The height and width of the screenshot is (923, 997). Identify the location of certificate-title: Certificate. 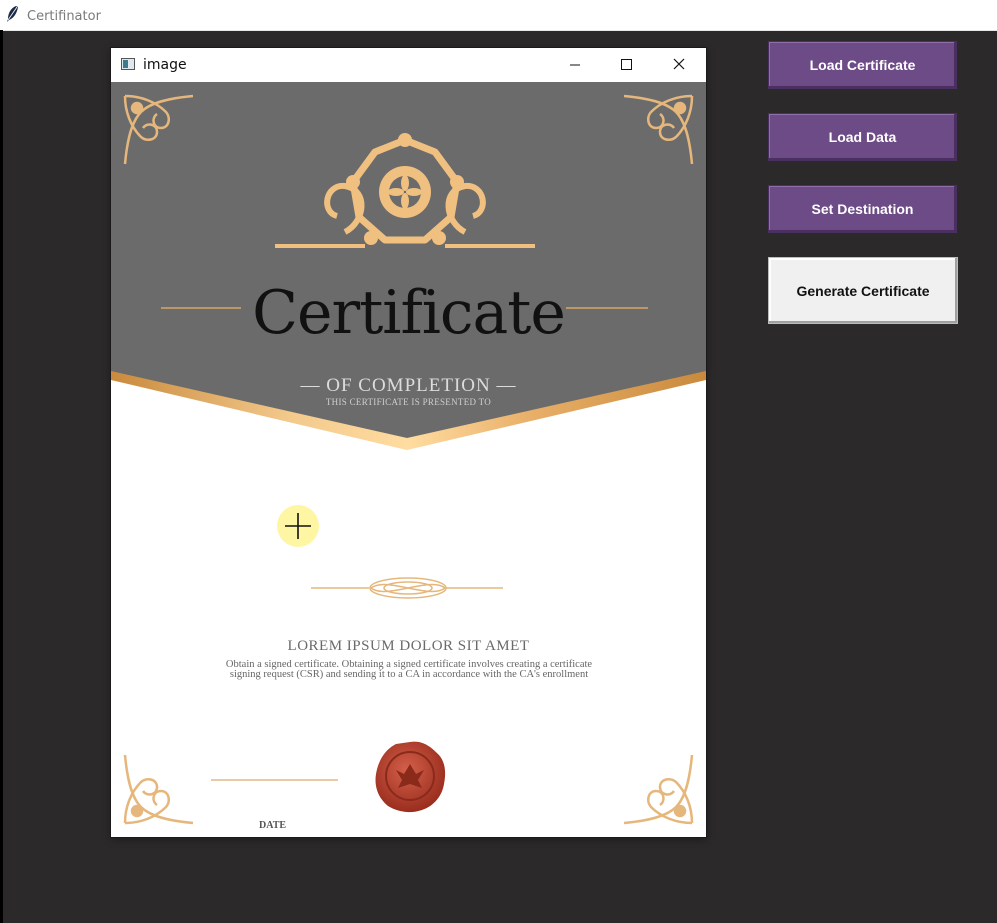
(409, 313).